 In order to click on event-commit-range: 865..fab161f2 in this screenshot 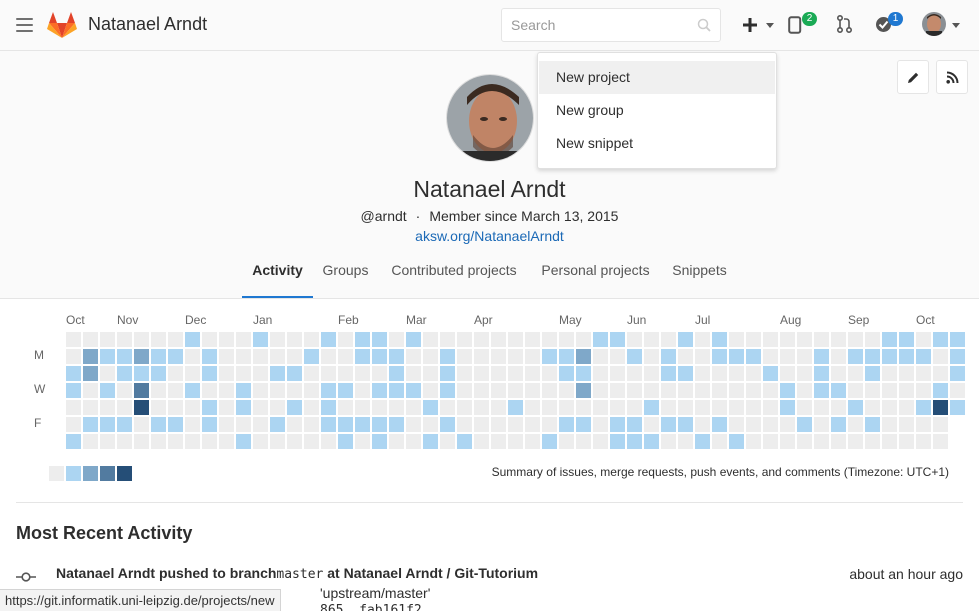, I will do `click(371, 607)`.